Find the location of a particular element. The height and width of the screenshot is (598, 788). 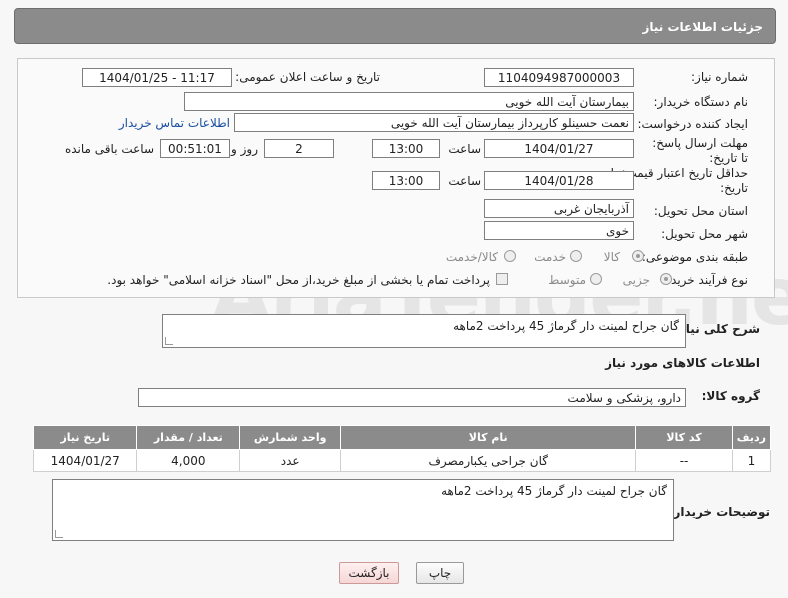

col-header-row-num: ردیف is located at coordinates (751, 437).